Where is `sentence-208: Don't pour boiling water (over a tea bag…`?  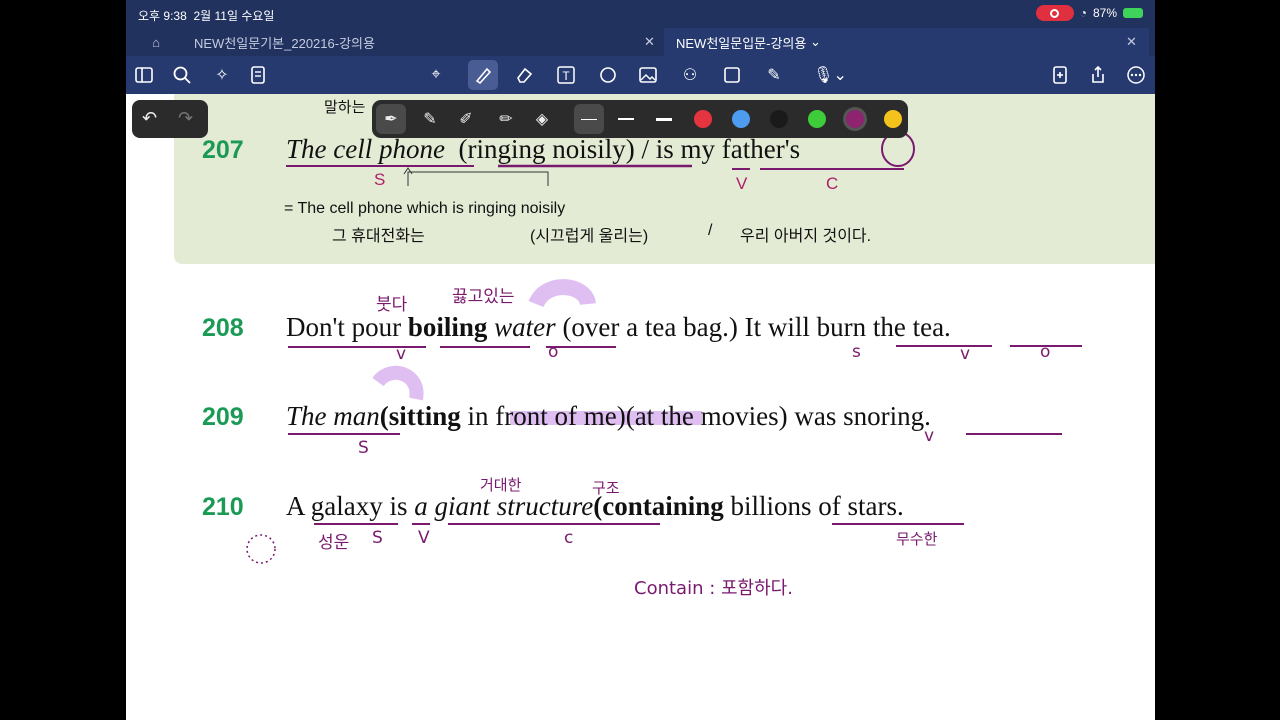
sentence-208: Don't pour boiling water (over a tea bag… is located at coordinates (618, 327).